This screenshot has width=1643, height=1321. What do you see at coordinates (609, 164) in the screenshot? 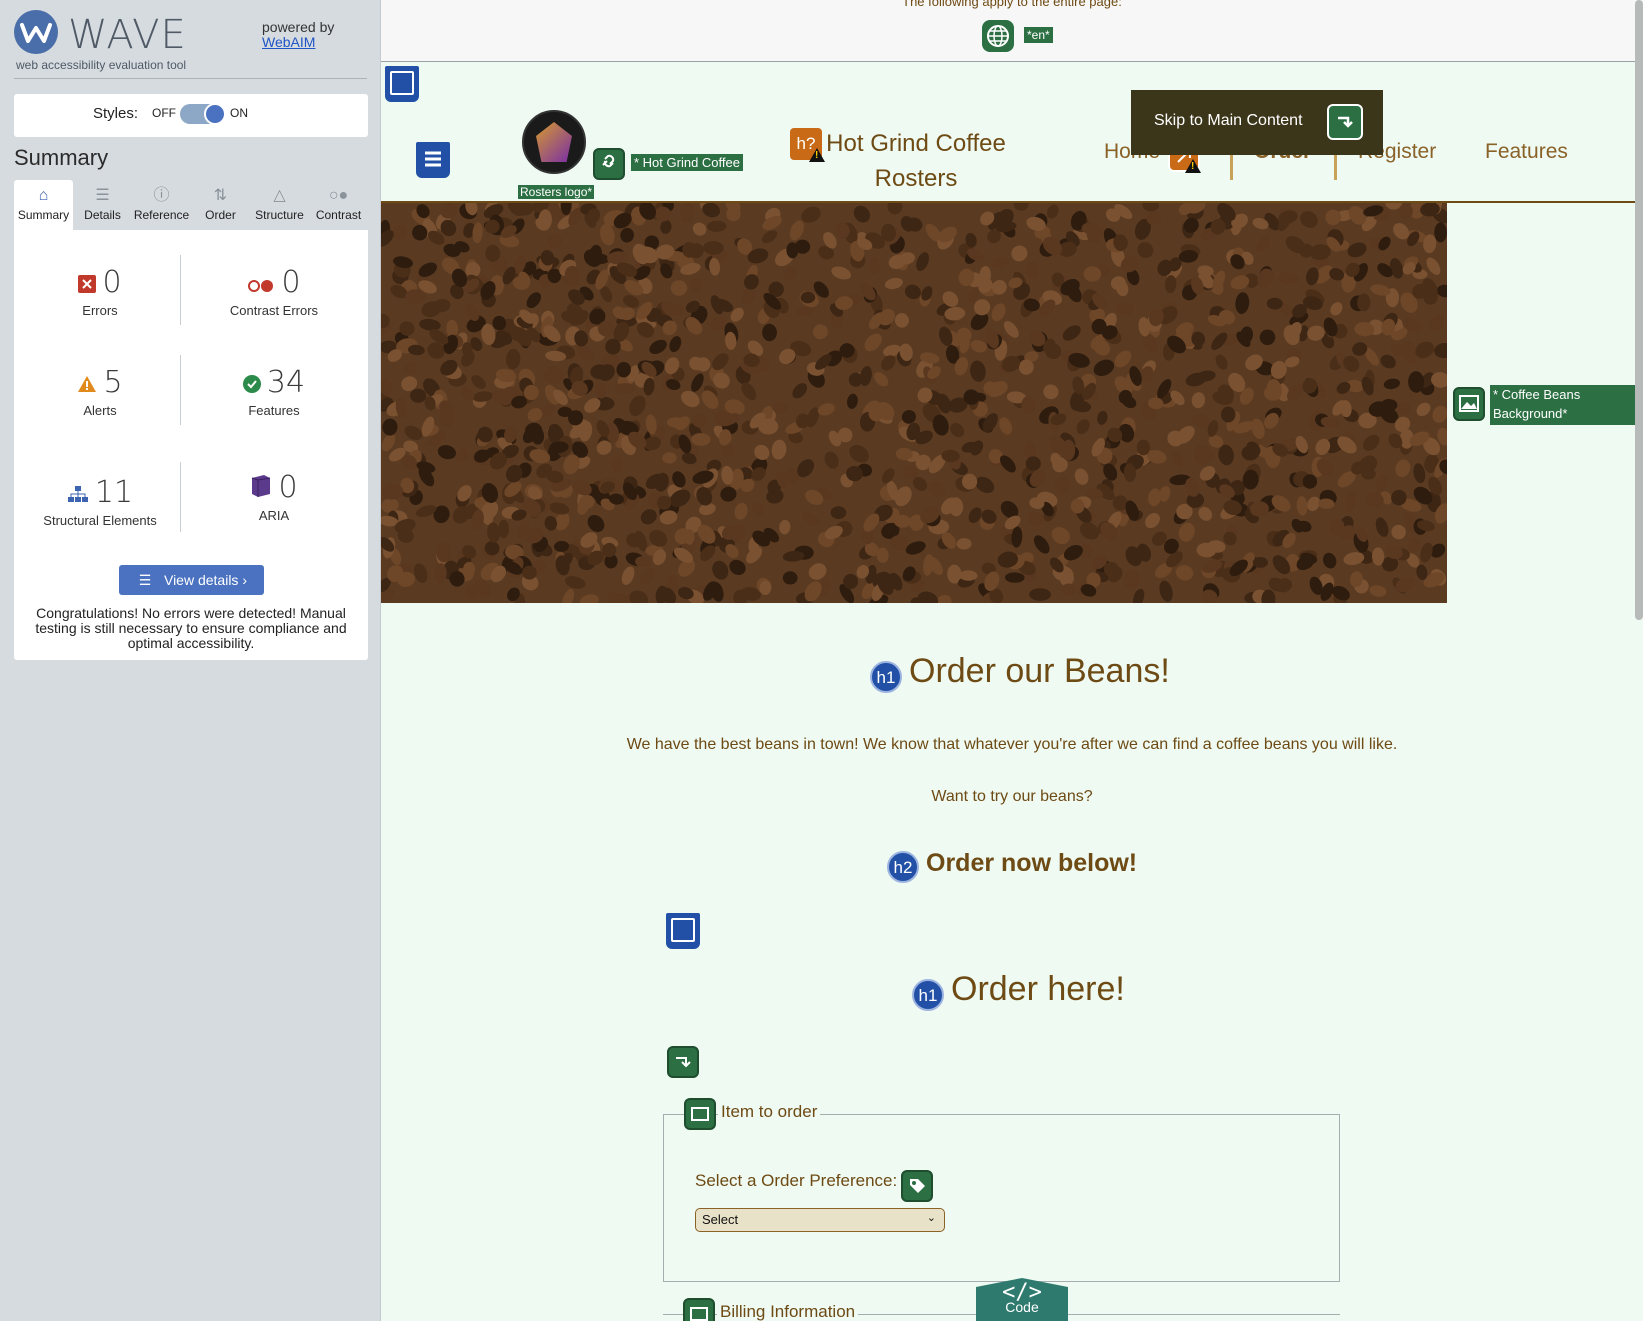
I see `linked-image-icon` at bounding box center [609, 164].